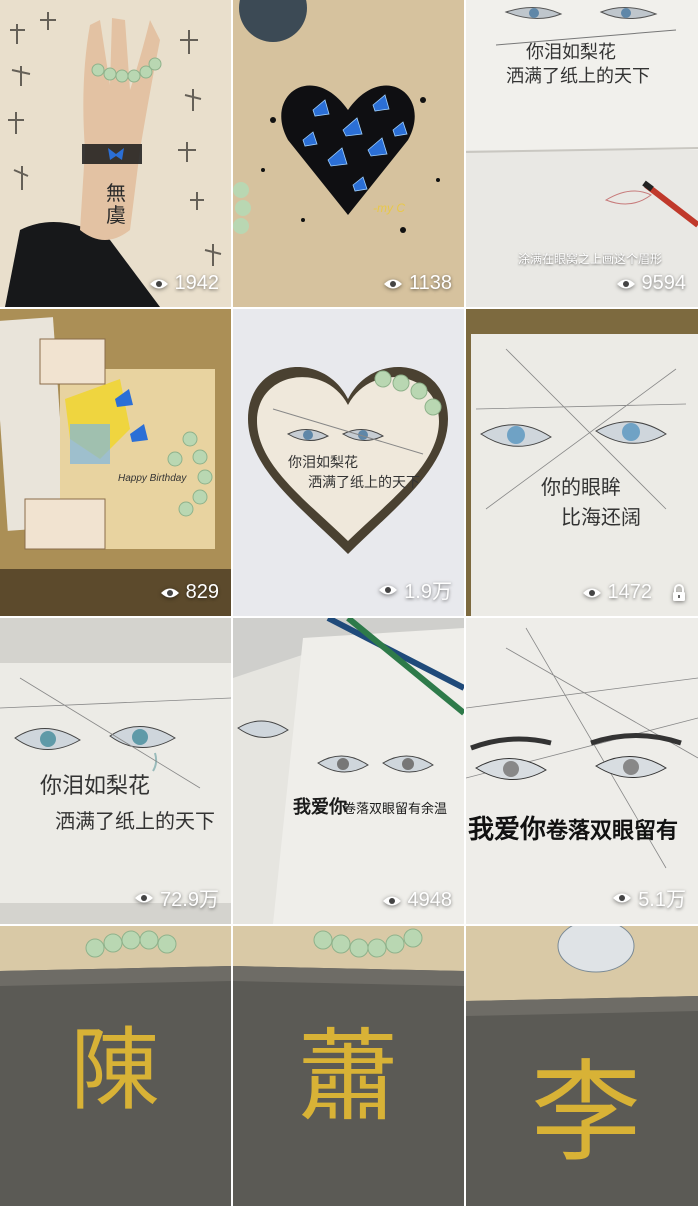  I want to click on view-count: 72.9万, so click(176, 897).